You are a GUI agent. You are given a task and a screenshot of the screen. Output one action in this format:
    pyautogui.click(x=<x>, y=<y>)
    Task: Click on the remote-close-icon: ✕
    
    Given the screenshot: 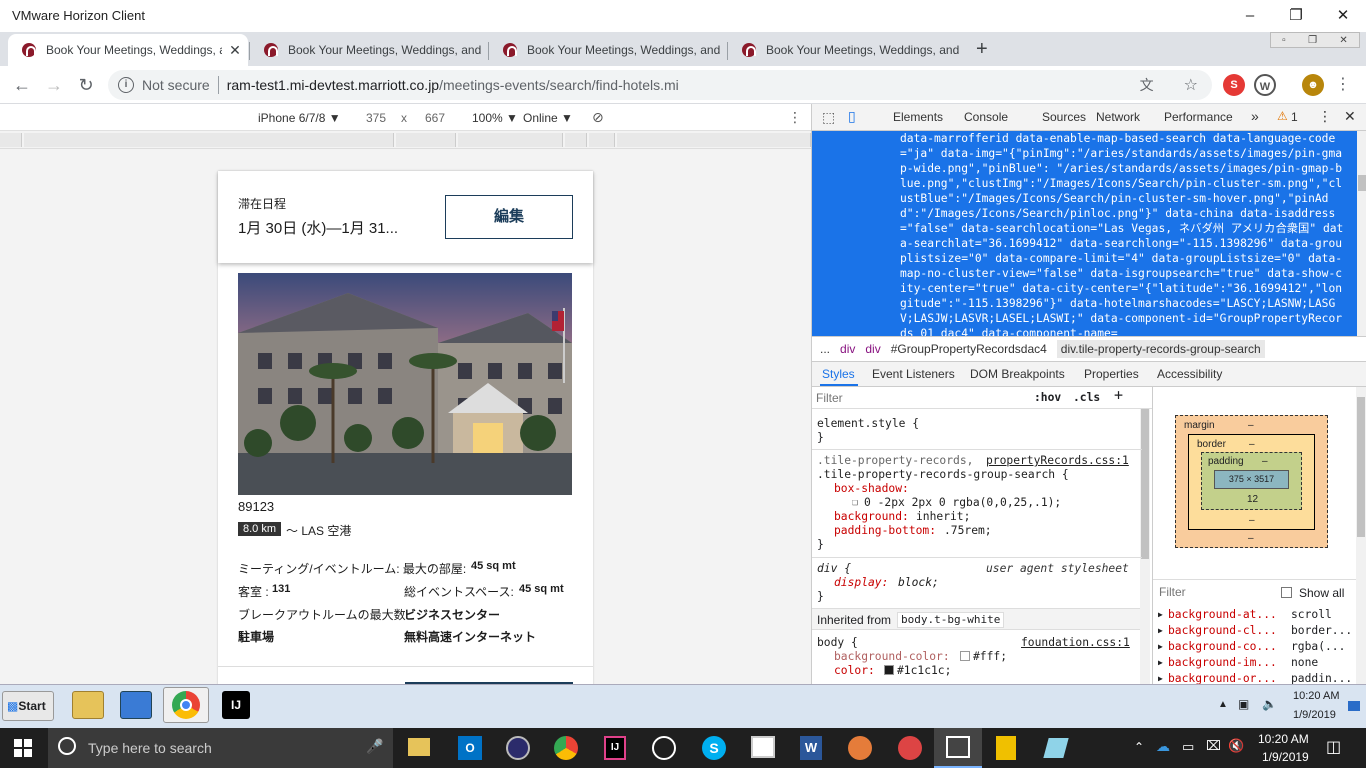 What is the action you would take?
    pyautogui.click(x=1343, y=40)
    